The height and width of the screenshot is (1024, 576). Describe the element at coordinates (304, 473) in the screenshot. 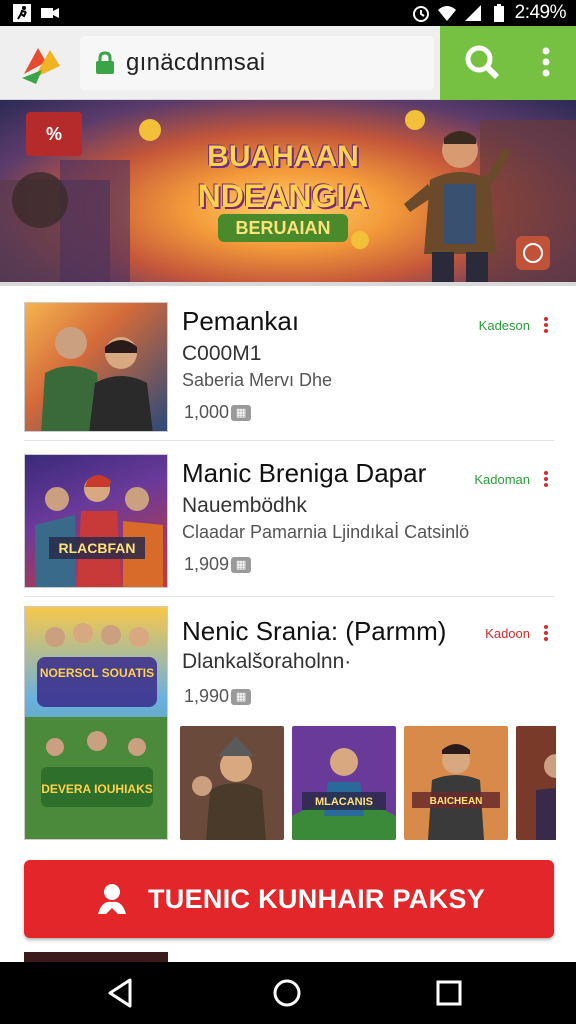

I see `game-title: Manic Brenigа Dapar` at that location.